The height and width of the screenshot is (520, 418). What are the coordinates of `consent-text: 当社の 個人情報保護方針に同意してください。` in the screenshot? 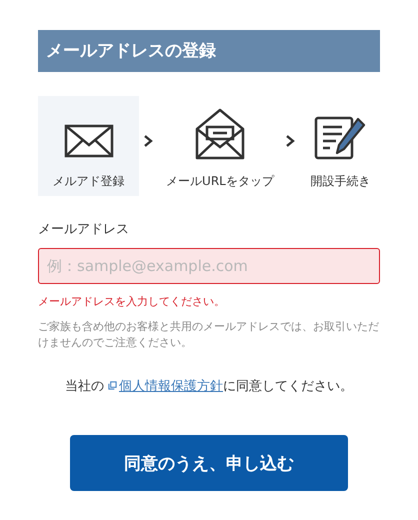 It's located at (209, 386).